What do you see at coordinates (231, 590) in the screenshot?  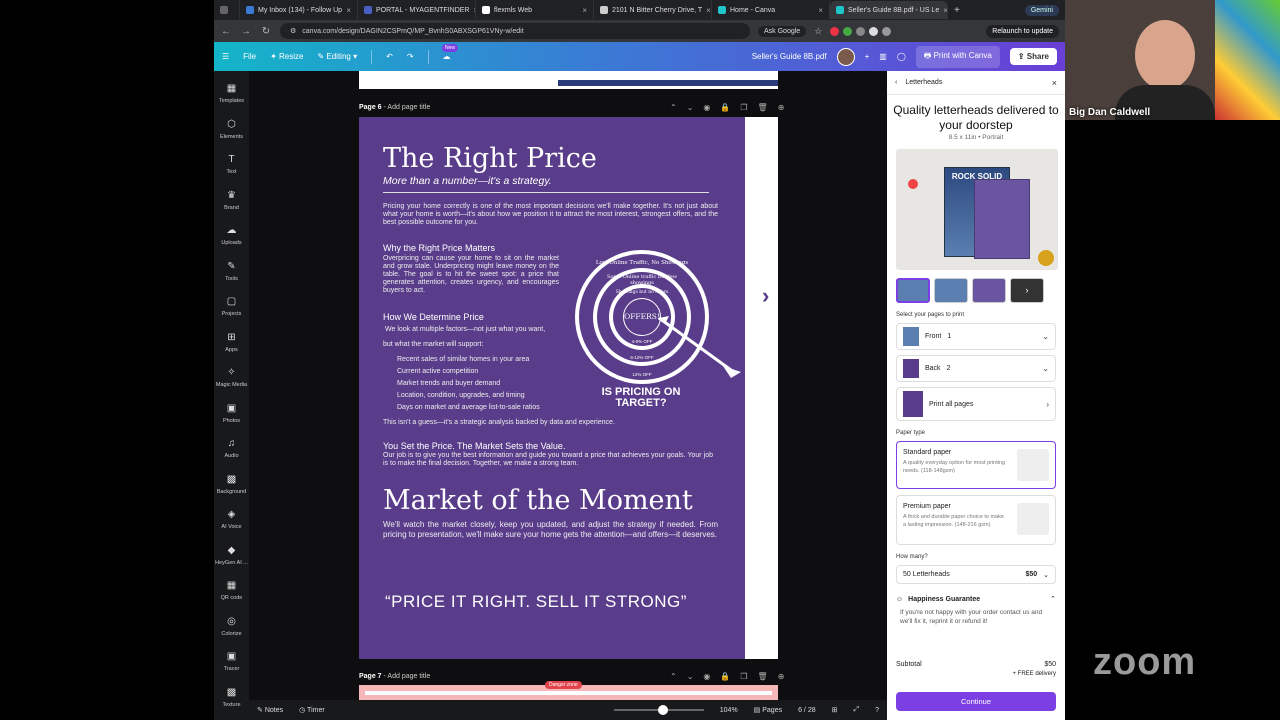 I see `sidebar-item-qr-code: ▦ QR code` at bounding box center [231, 590].